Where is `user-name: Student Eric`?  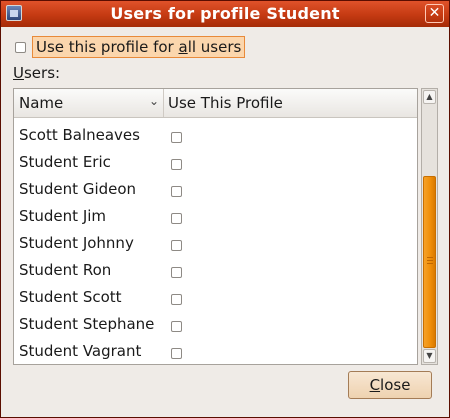
user-name: Student Eric is located at coordinates (65, 162).